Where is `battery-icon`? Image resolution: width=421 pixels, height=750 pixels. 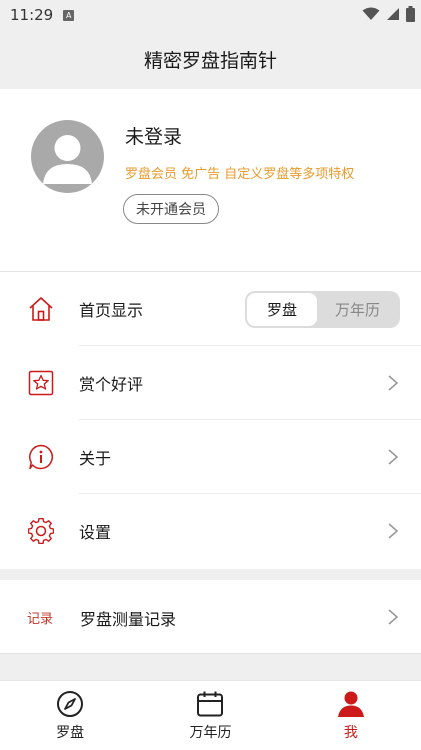
battery-icon is located at coordinates (410, 14).